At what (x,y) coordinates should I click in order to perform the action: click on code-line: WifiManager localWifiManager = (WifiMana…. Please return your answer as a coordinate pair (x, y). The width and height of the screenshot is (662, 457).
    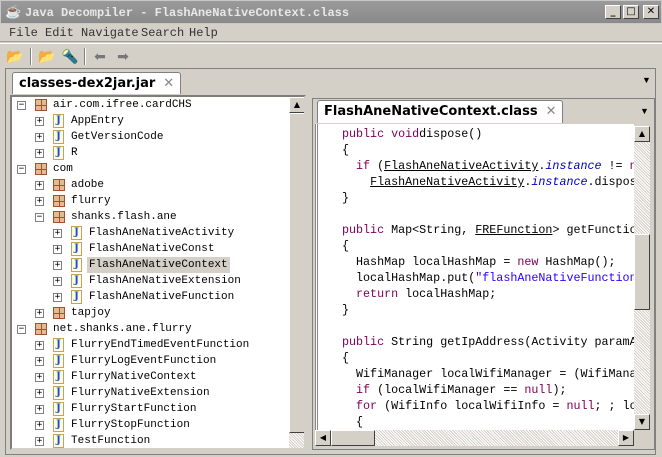
    Looking at the image, I should click on (488, 374).